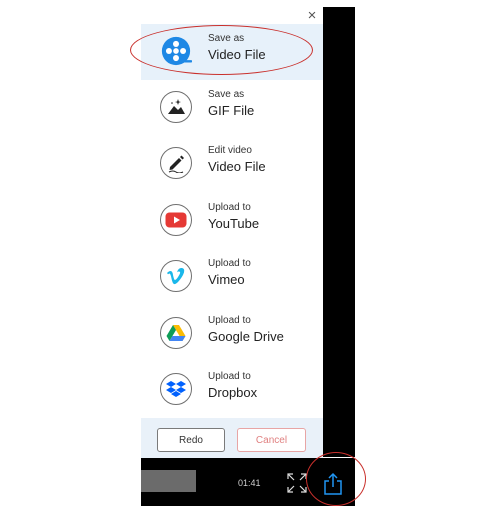 The height and width of the screenshot is (506, 480). Describe the element at coordinates (230, 150) in the screenshot. I see `item-caption: Edit video` at that location.